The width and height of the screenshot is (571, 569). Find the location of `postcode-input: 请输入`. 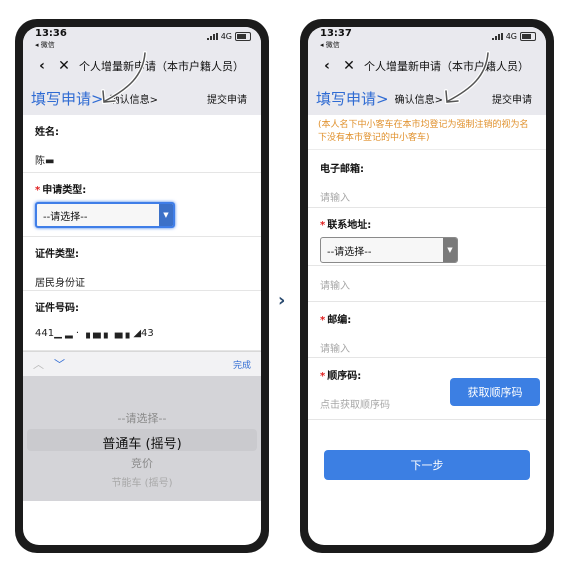

postcode-input: 请输入 is located at coordinates (427, 347).